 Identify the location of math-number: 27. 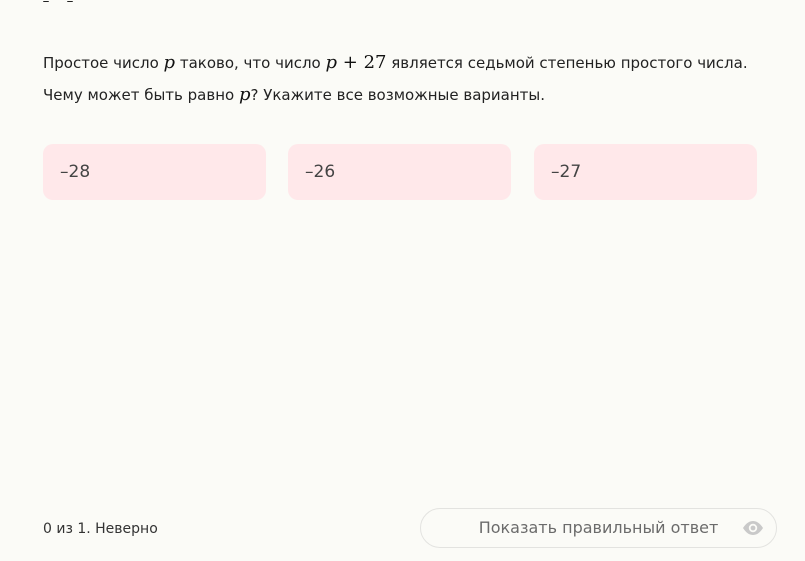
(375, 62).